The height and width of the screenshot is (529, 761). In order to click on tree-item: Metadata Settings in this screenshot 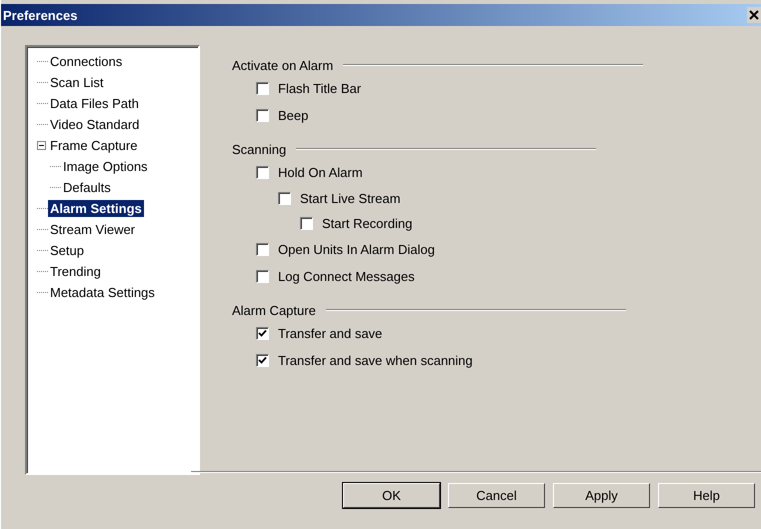, I will do `click(102, 292)`.